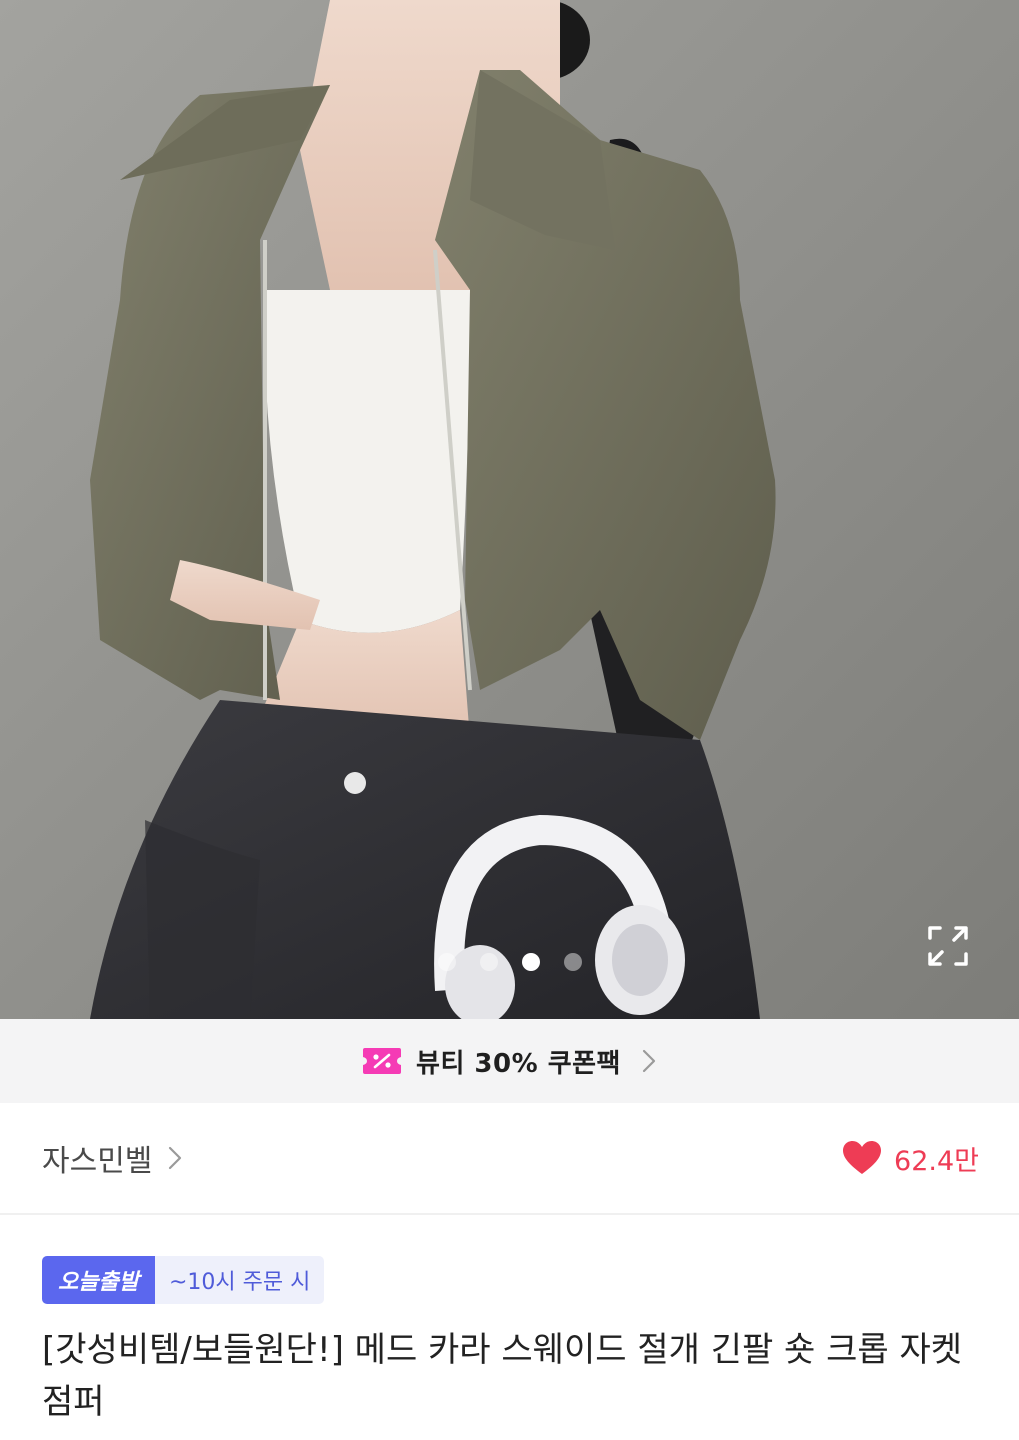 Image resolution: width=1019 pixels, height=1440 pixels. What do you see at coordinates (530, 962) in the screenshot?
I see `carousel-dot-active` at bounding box center [530, 962].